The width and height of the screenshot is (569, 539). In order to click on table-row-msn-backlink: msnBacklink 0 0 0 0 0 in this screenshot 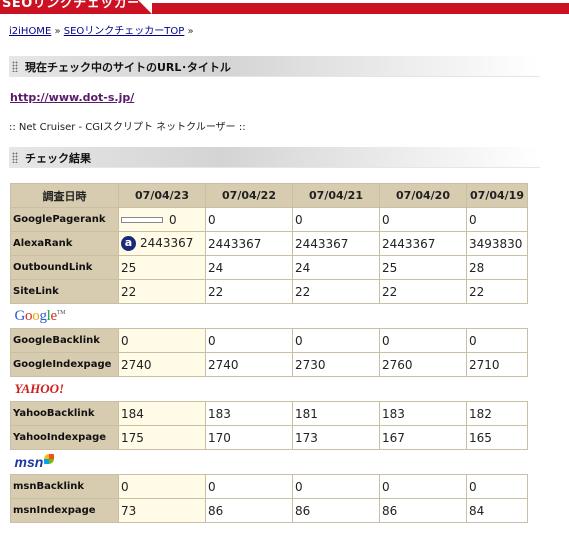, I will do `click(269, 486)`.